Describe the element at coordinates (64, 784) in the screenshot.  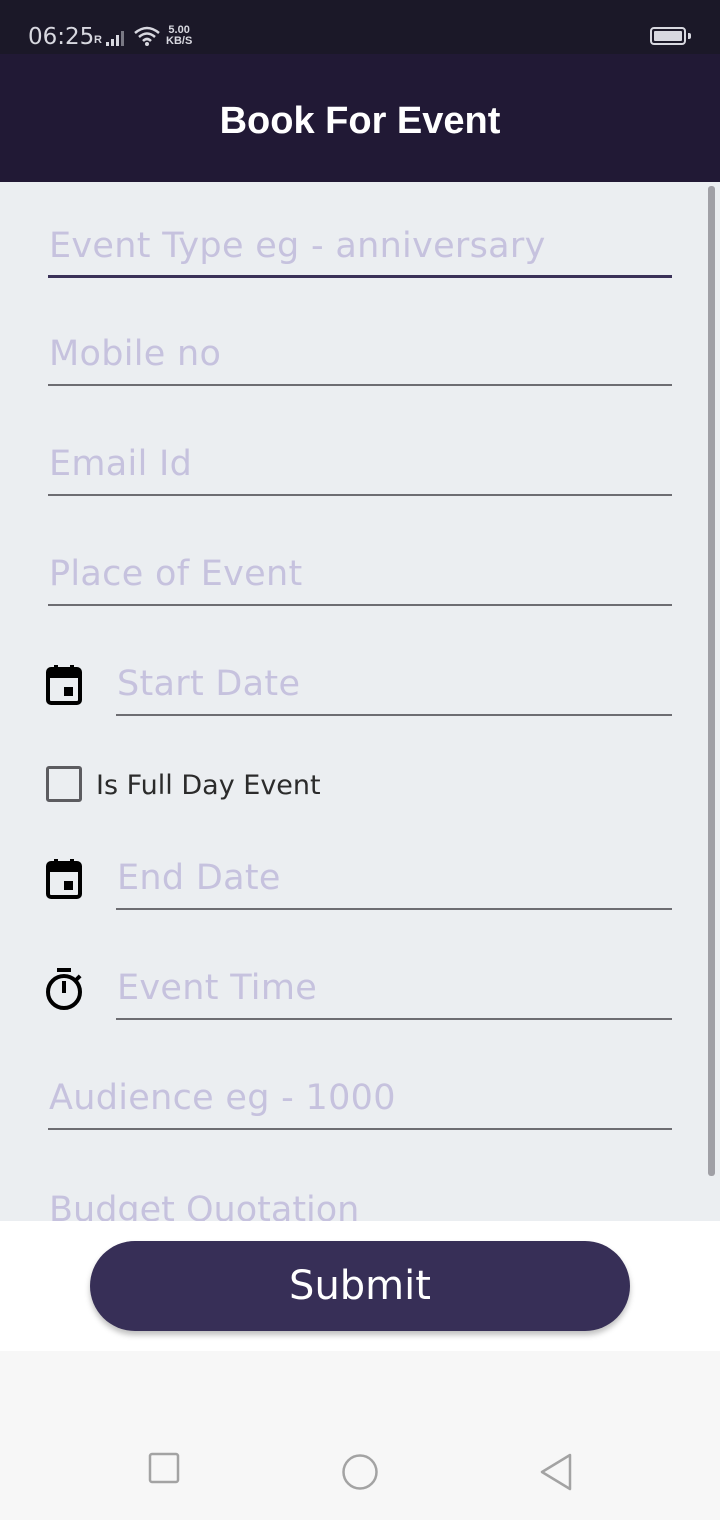
I see `full-day-checkbox` at that location.